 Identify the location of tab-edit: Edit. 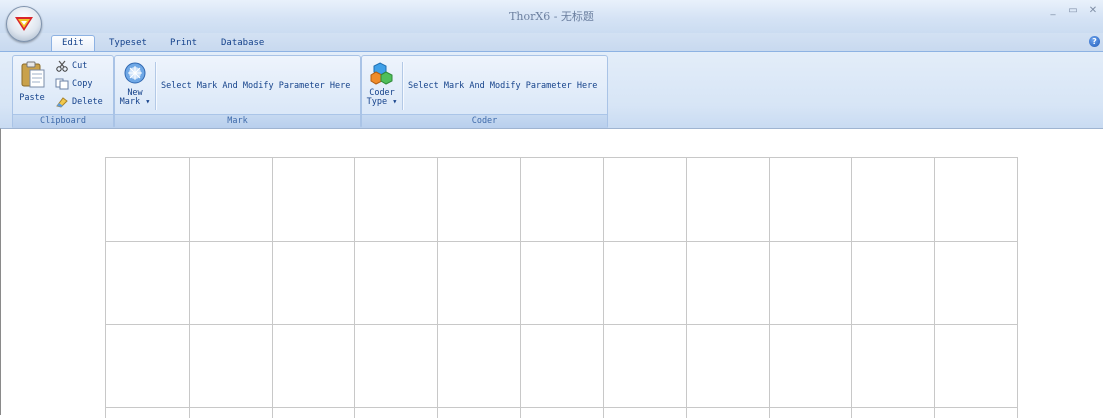
(73, 43).